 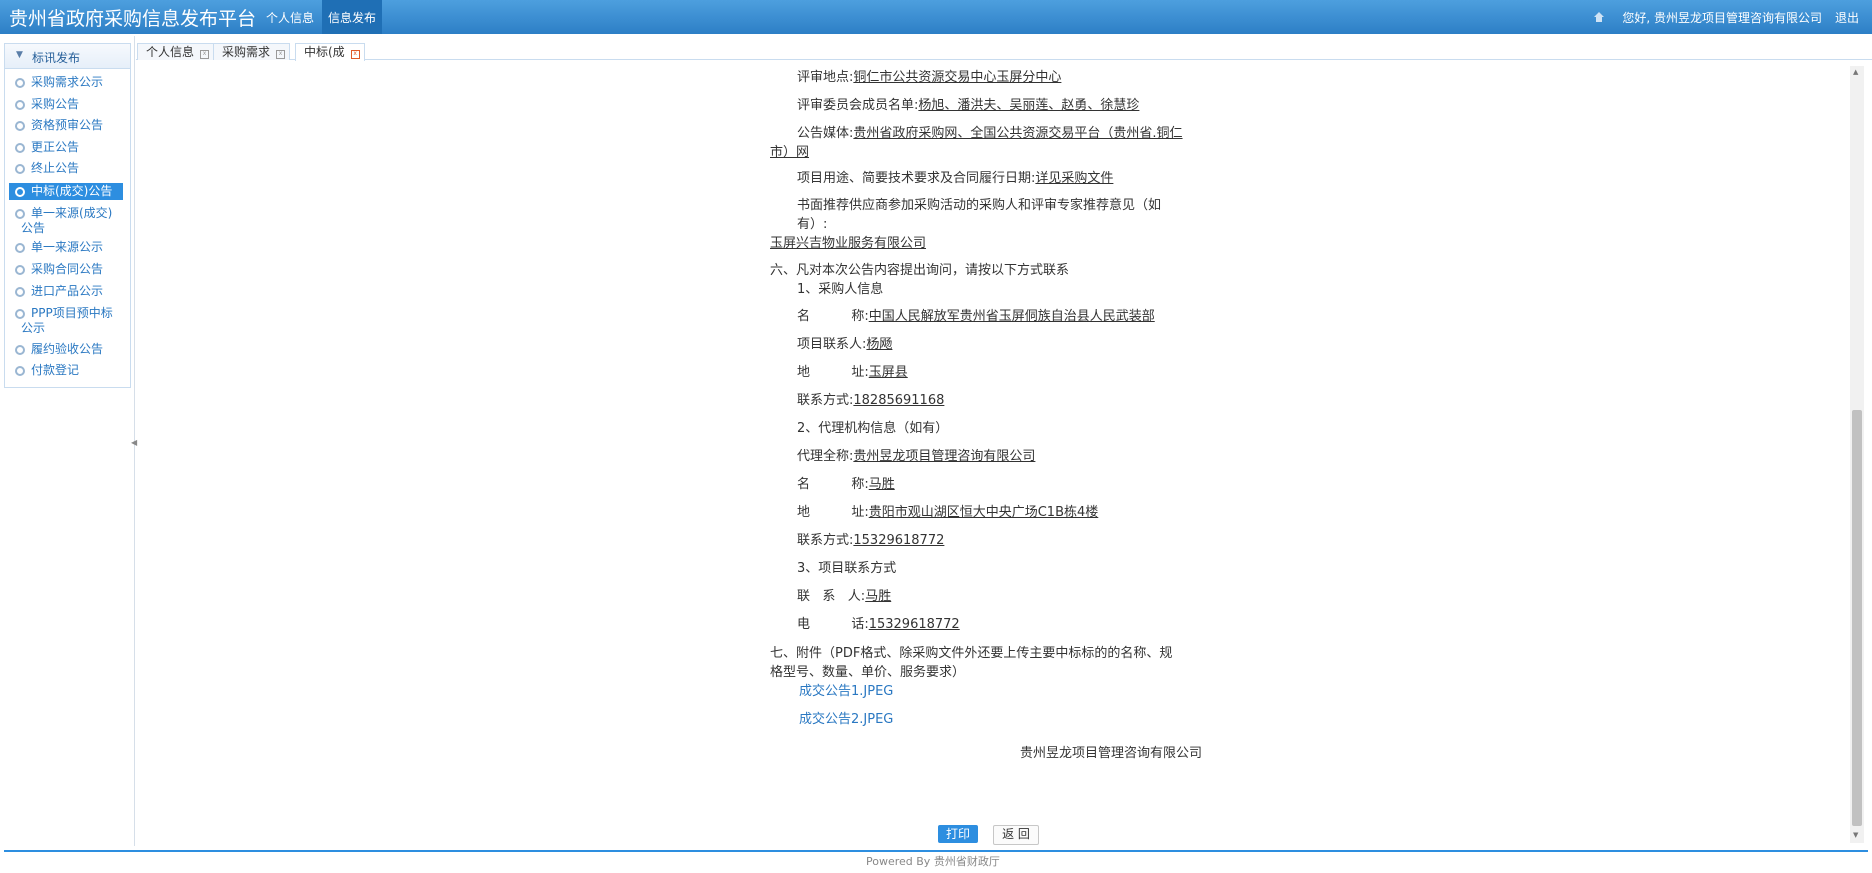 I want to click on logout-link: 退出, so click(x=1847, y=18).